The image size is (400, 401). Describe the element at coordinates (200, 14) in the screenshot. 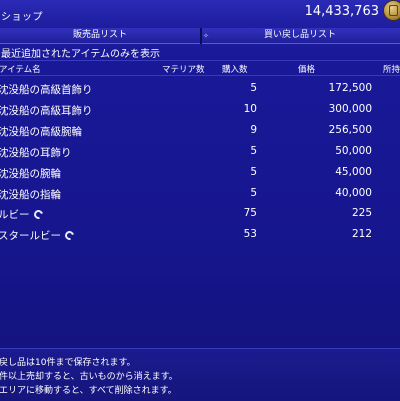

I see `title-bar: ショップ 14,433,763` at that location.